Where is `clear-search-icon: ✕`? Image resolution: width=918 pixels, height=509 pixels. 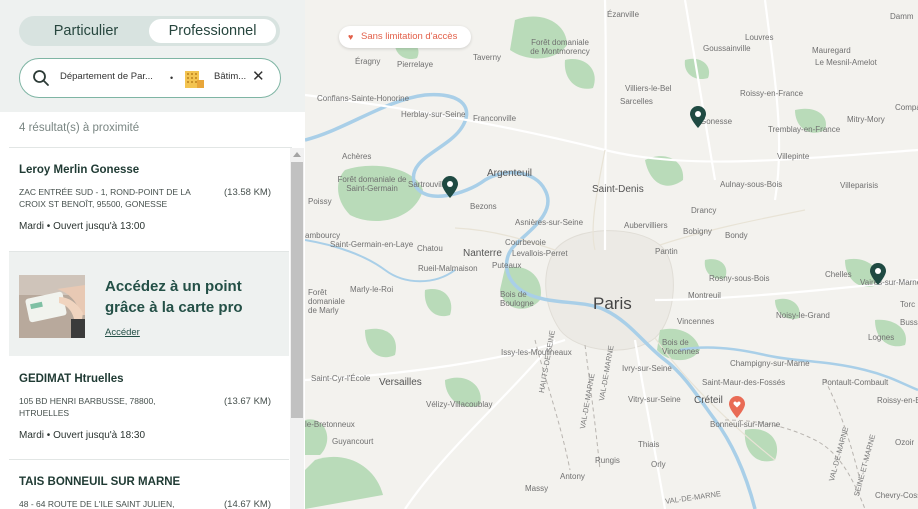 clear-search-icon: ✕ is located at coordinates (258, 76).